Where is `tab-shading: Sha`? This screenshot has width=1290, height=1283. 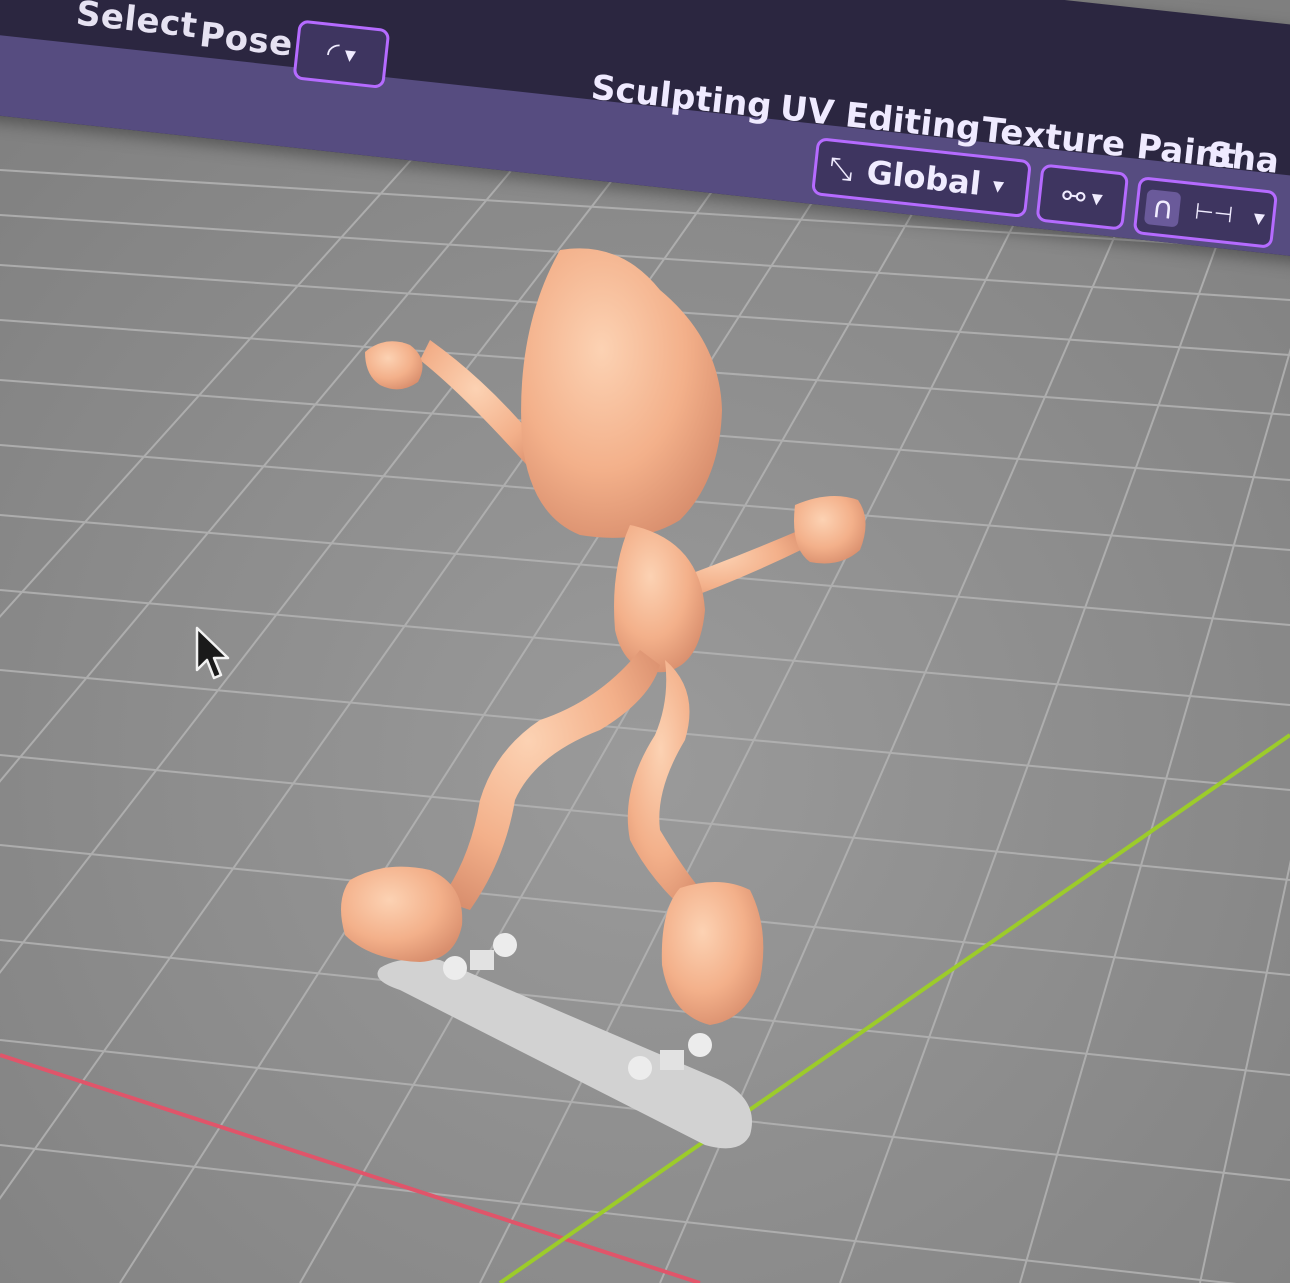
tab-shading: Sha is located at coordinates (1244, 158).